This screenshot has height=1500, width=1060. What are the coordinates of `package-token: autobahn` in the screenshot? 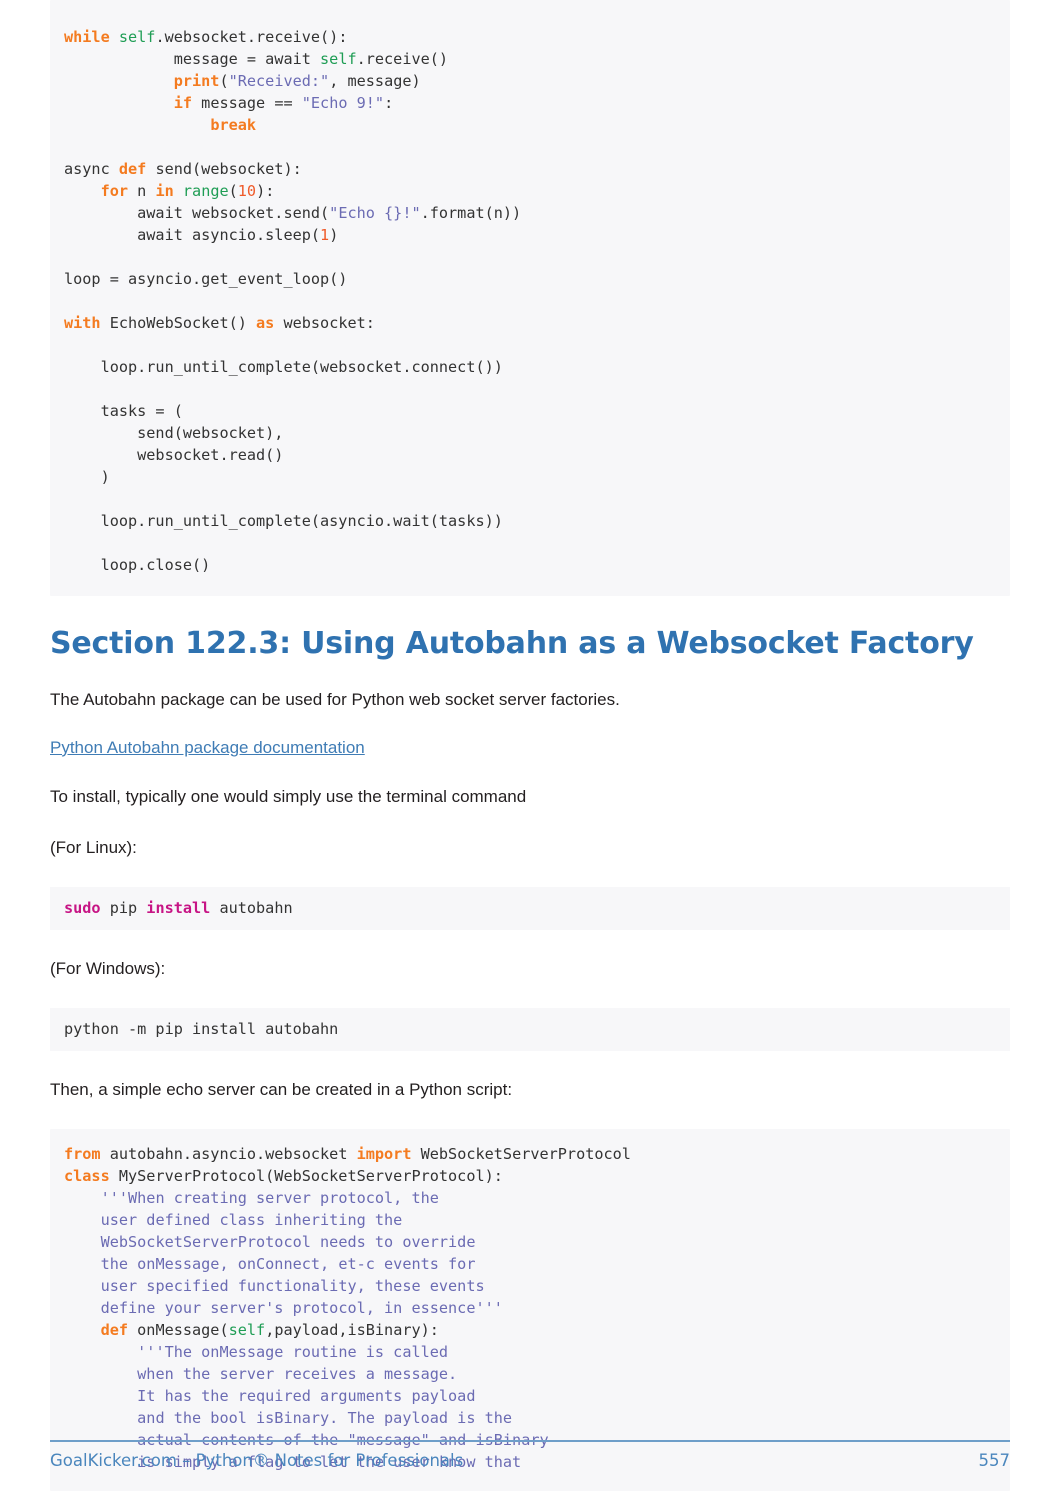 It's located at (251, 908).